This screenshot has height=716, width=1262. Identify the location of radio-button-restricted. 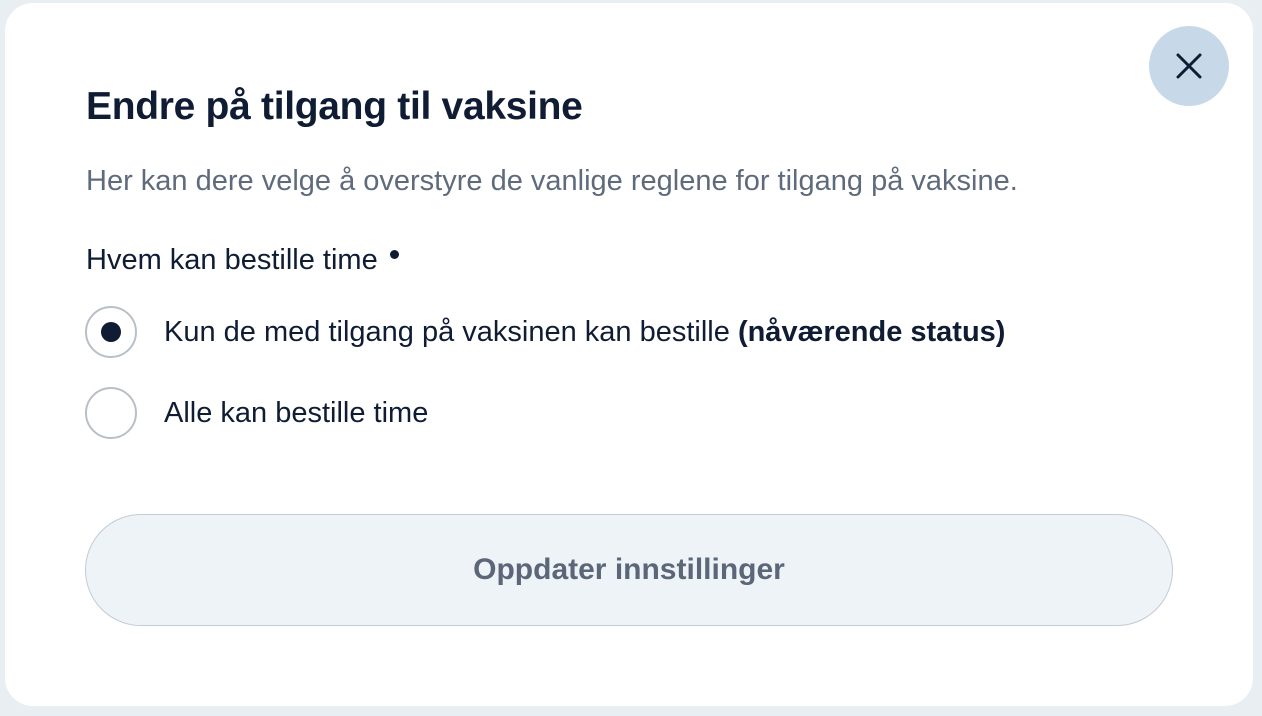
(111, 332).